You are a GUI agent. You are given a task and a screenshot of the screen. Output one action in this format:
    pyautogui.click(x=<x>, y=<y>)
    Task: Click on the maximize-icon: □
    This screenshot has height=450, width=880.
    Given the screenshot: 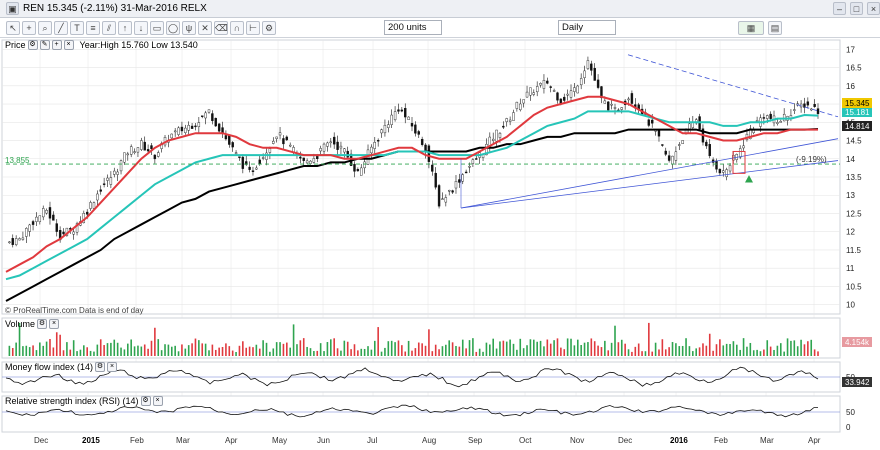 What is the action you would take?
    pyautogui.click(x=856, y=8)
    